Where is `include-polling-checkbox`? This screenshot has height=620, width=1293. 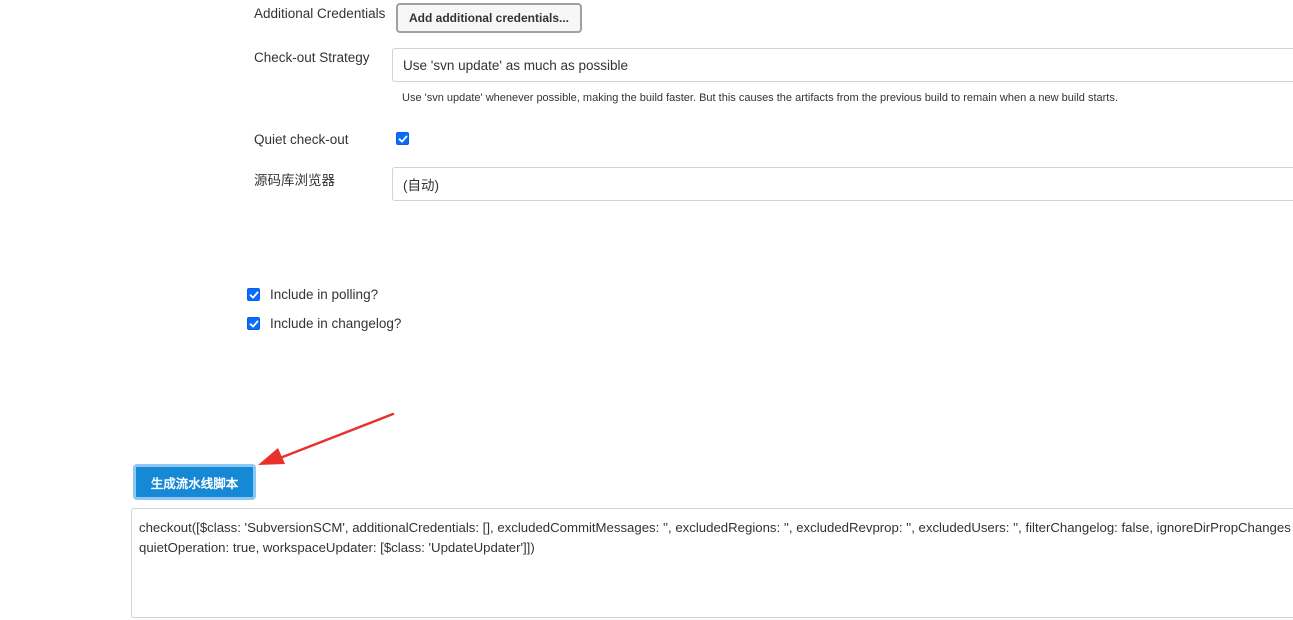
include-polling-checkbox is located at coordinates (253, 294).